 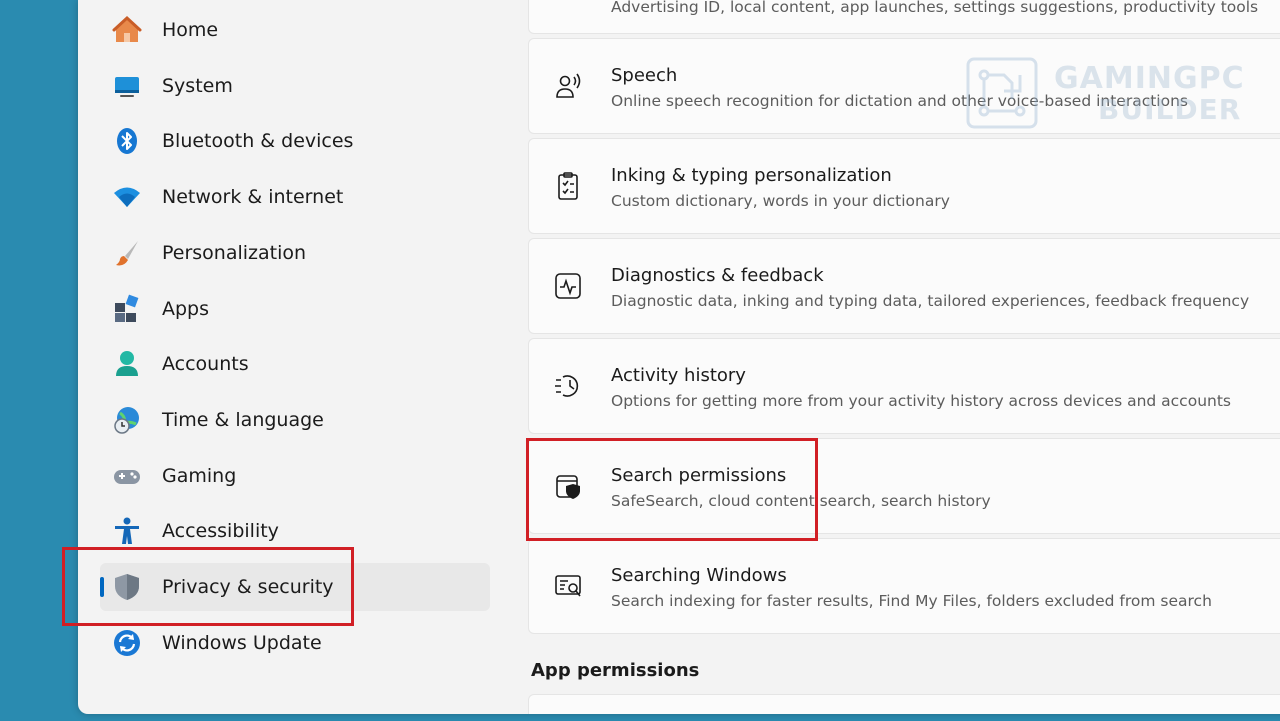 What do you see at coordinates (904, 704) in the screenshot?
I see `card-app-permission-partial` at bounding box center [904, 704].